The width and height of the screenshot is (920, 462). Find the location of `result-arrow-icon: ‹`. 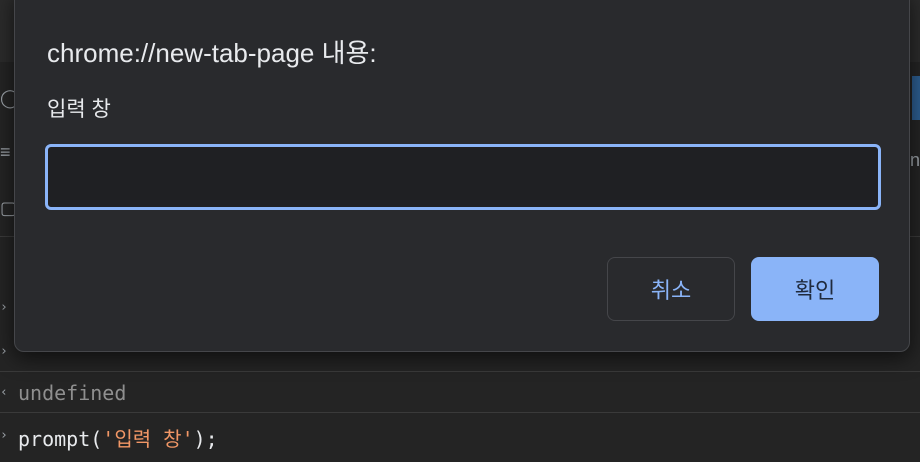

result-arrow-icon: ‹ is located at coordinates (4, 392).